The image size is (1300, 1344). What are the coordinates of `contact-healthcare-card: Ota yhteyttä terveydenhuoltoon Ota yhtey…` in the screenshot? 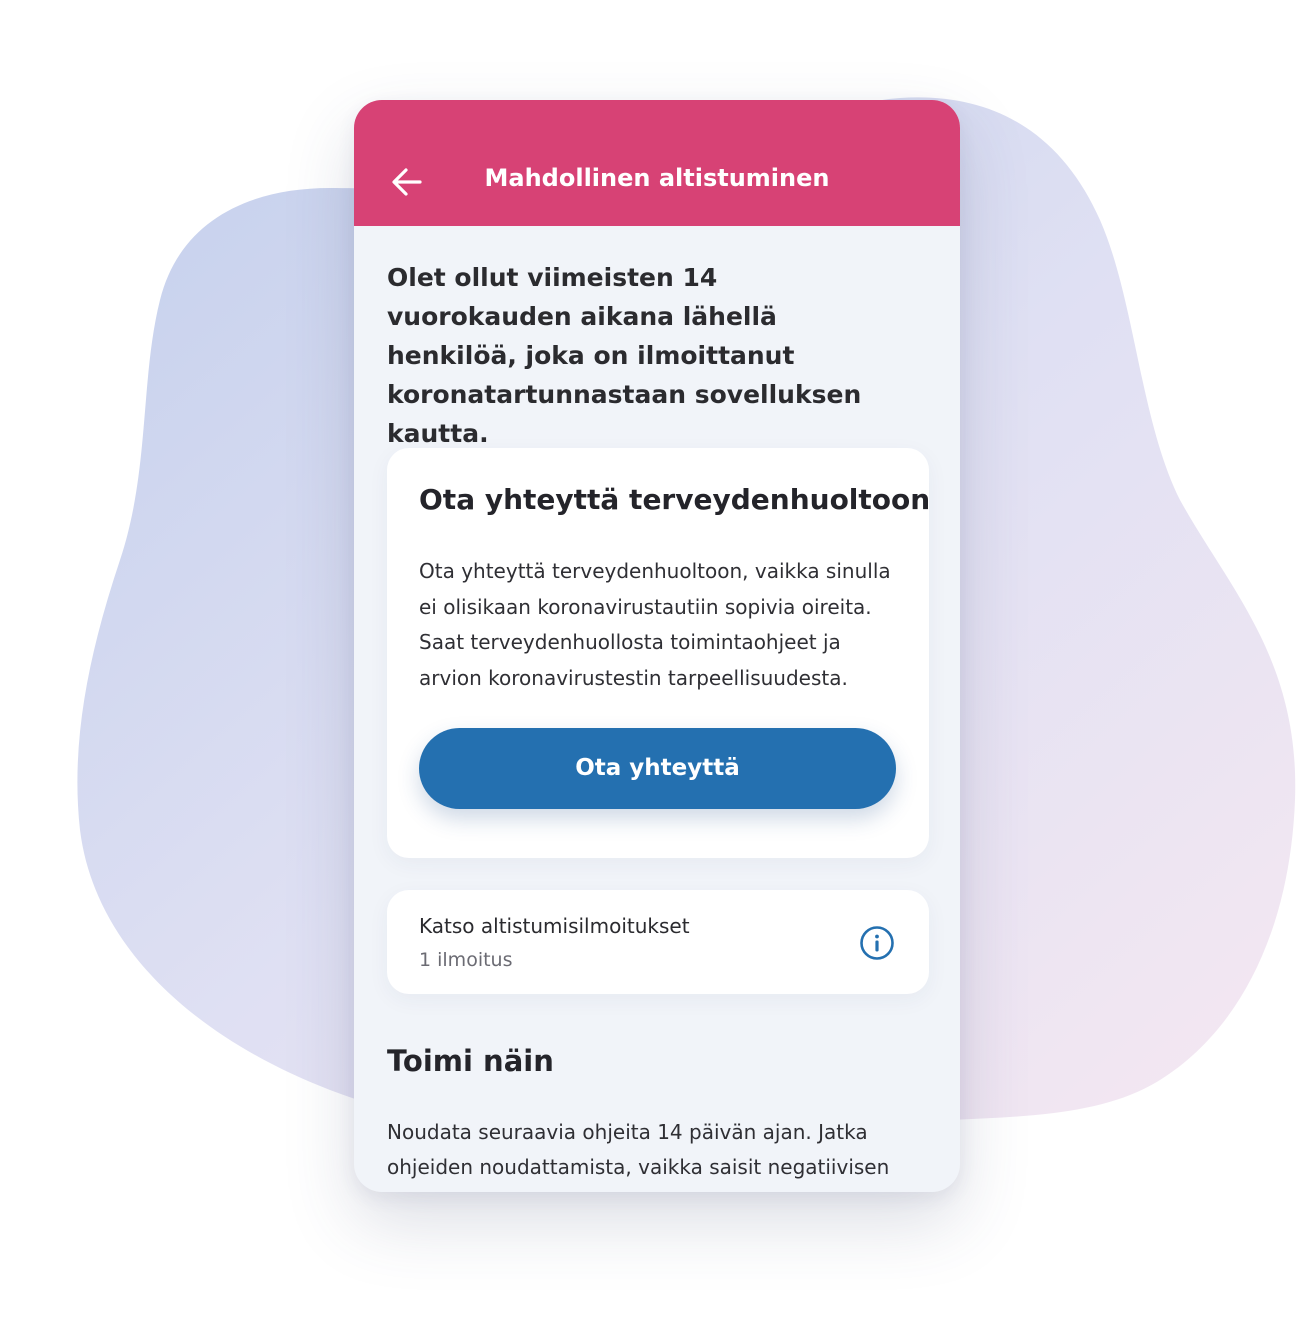 It's located at (659, 653).